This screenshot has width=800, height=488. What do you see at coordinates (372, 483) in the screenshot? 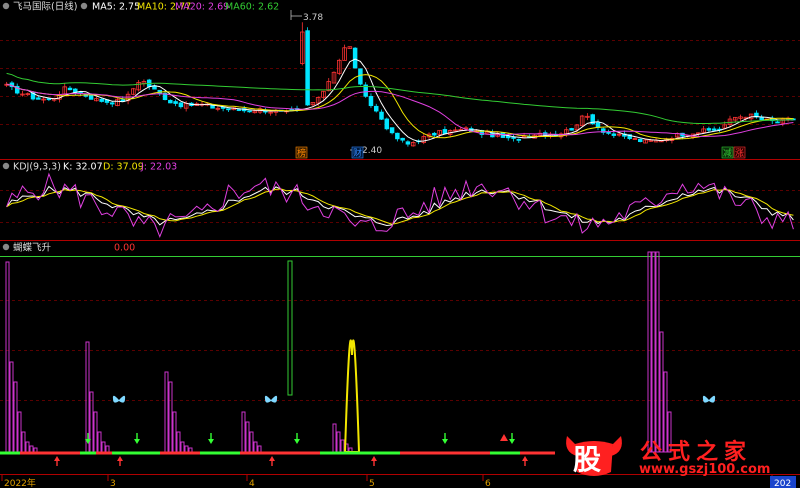
I see `x-tick-label: 5` at bounding box center [372, 483].